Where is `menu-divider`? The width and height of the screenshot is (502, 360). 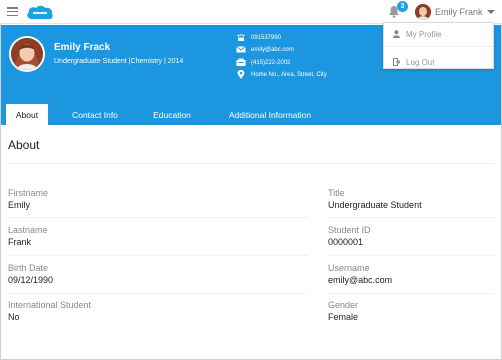
menu-divider is located at coordinates (438, 46).